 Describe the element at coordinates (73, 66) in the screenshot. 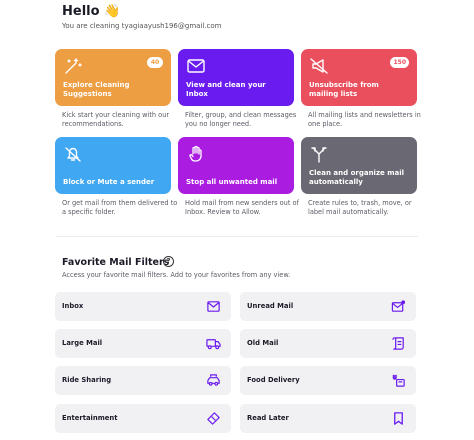

I see `magic-wand-icon` at that location.